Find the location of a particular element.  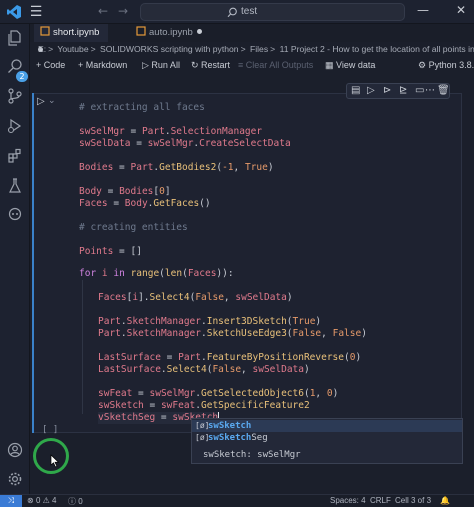

execute-below-icon: ⊵ is located at coordinates (403, 90).